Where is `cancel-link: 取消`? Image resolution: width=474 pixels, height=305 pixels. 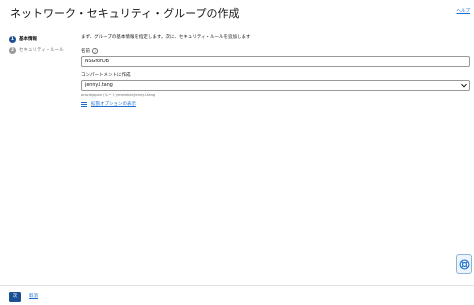 cancel-link: 取消 is located at coordinates (33, 297).